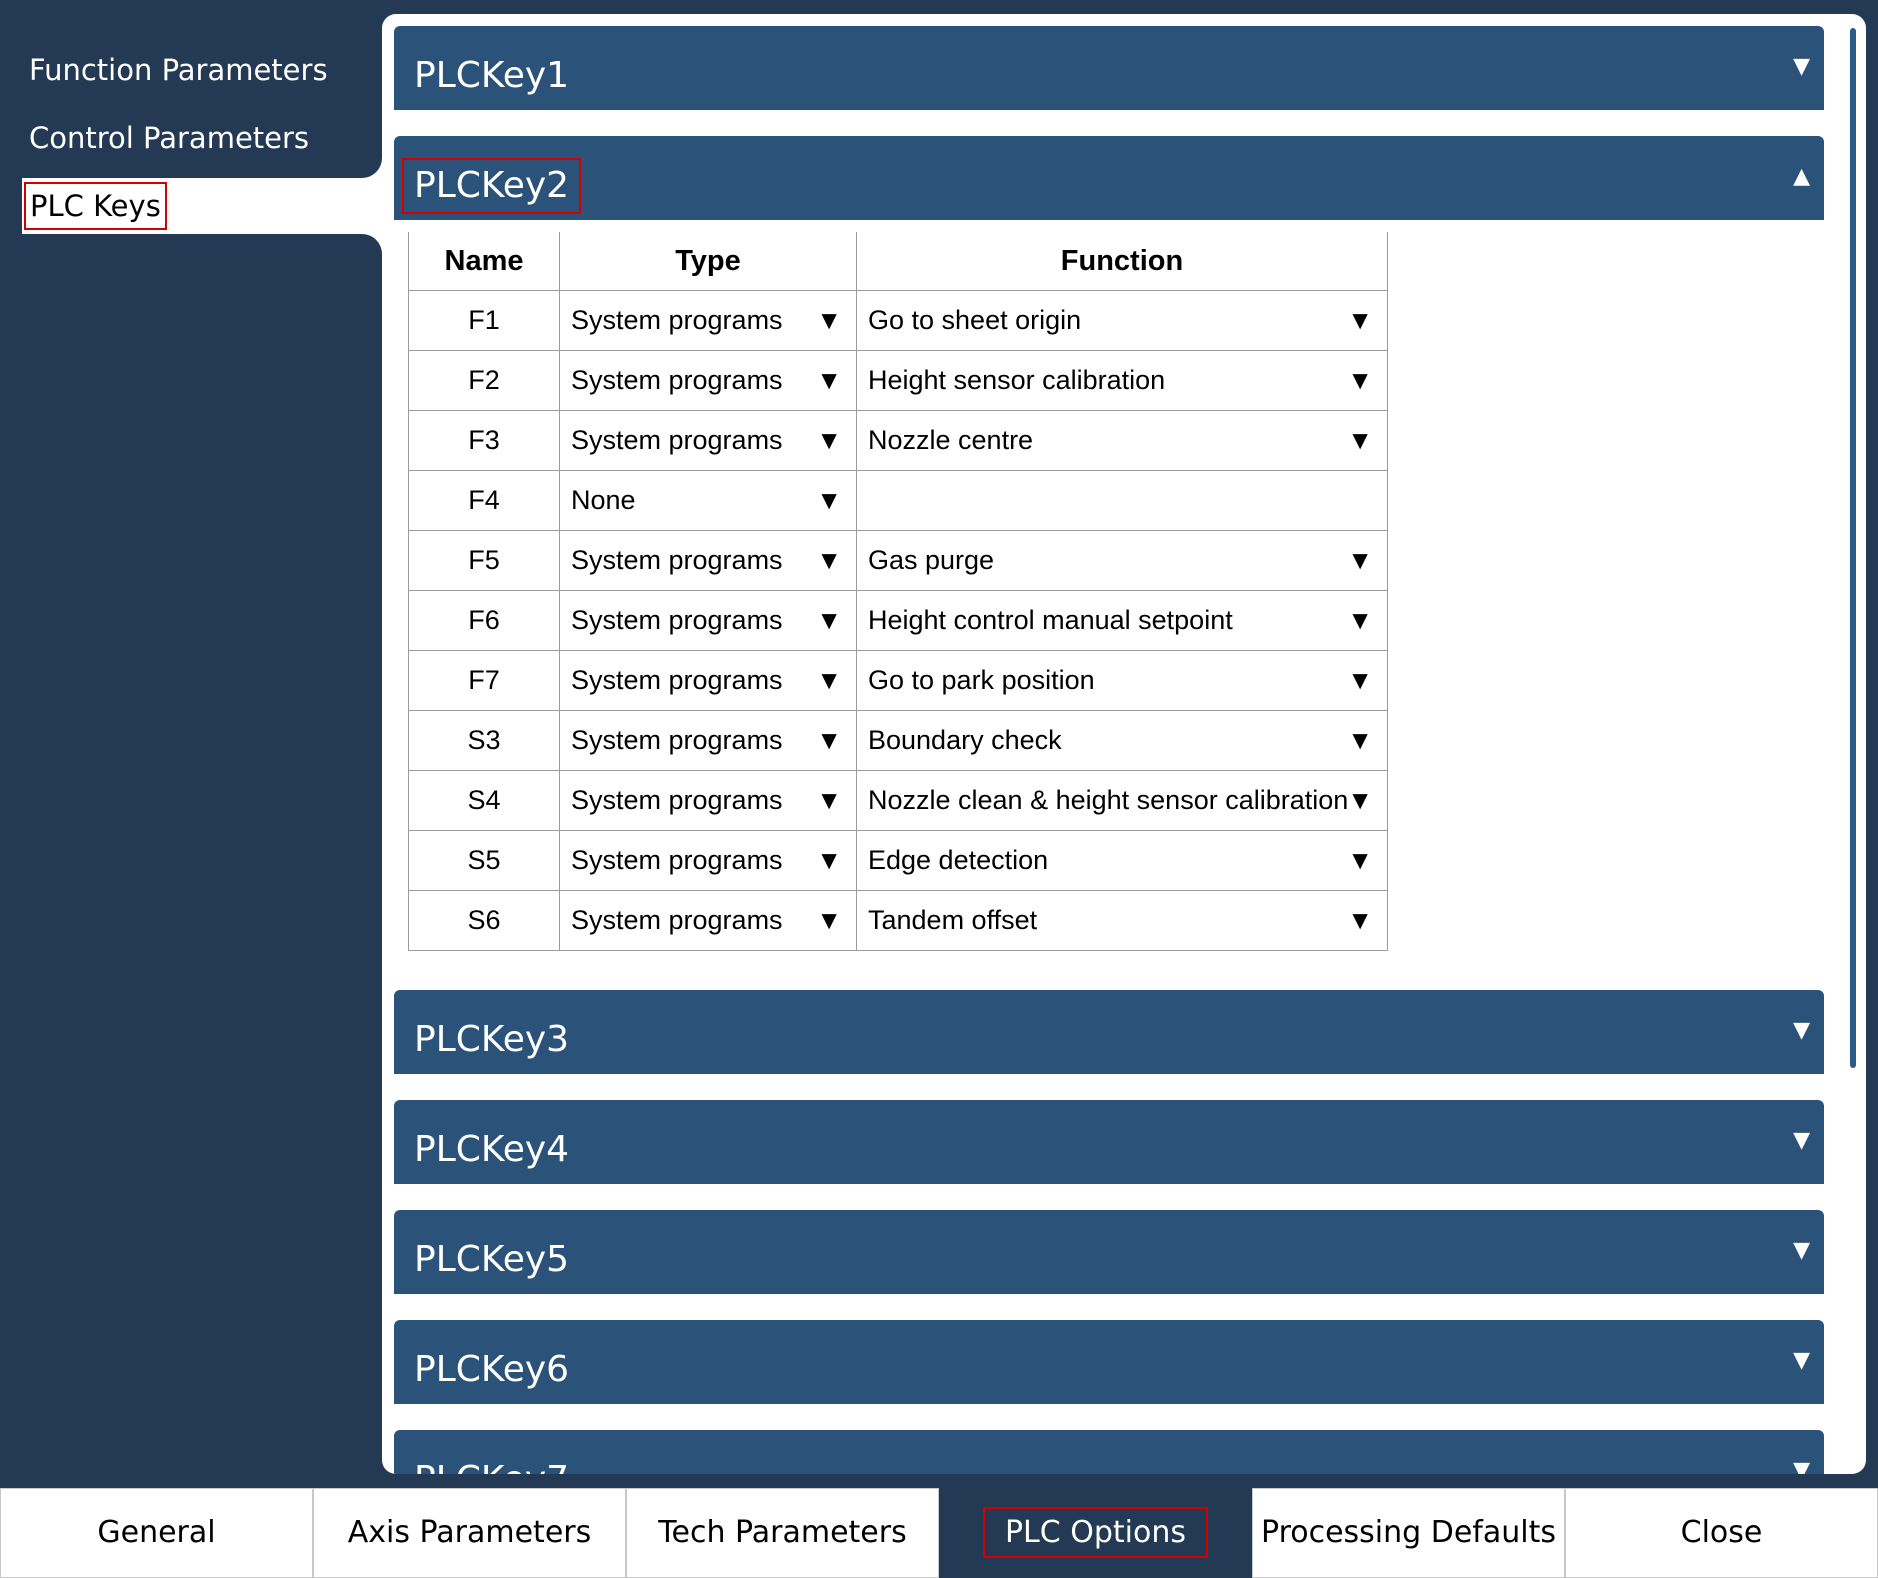  Describe the element at coordinates (958, 860) in the screenshot. I see `function-value: Edge detection` at that location.